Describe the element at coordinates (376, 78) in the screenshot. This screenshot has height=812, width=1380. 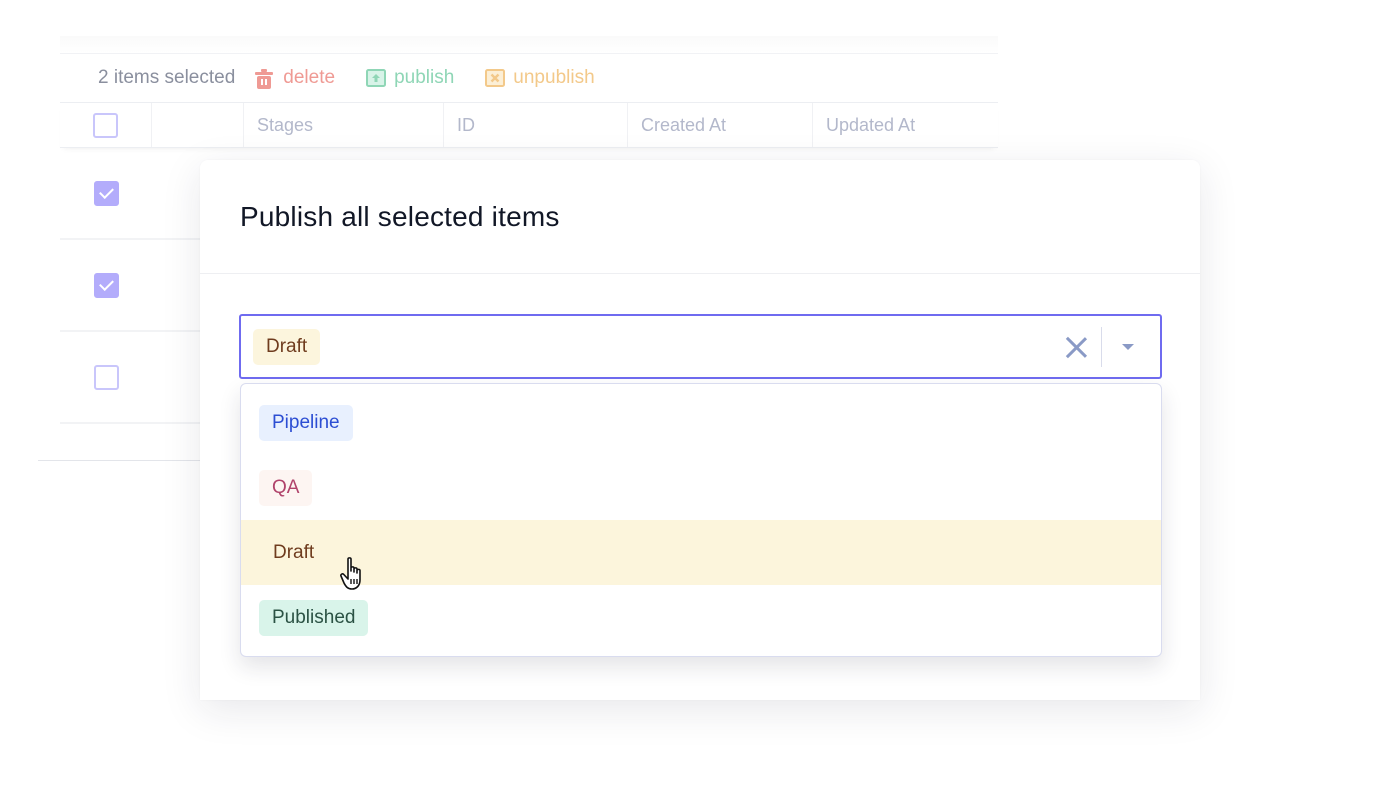
I see `upload-box-icon` at that location.